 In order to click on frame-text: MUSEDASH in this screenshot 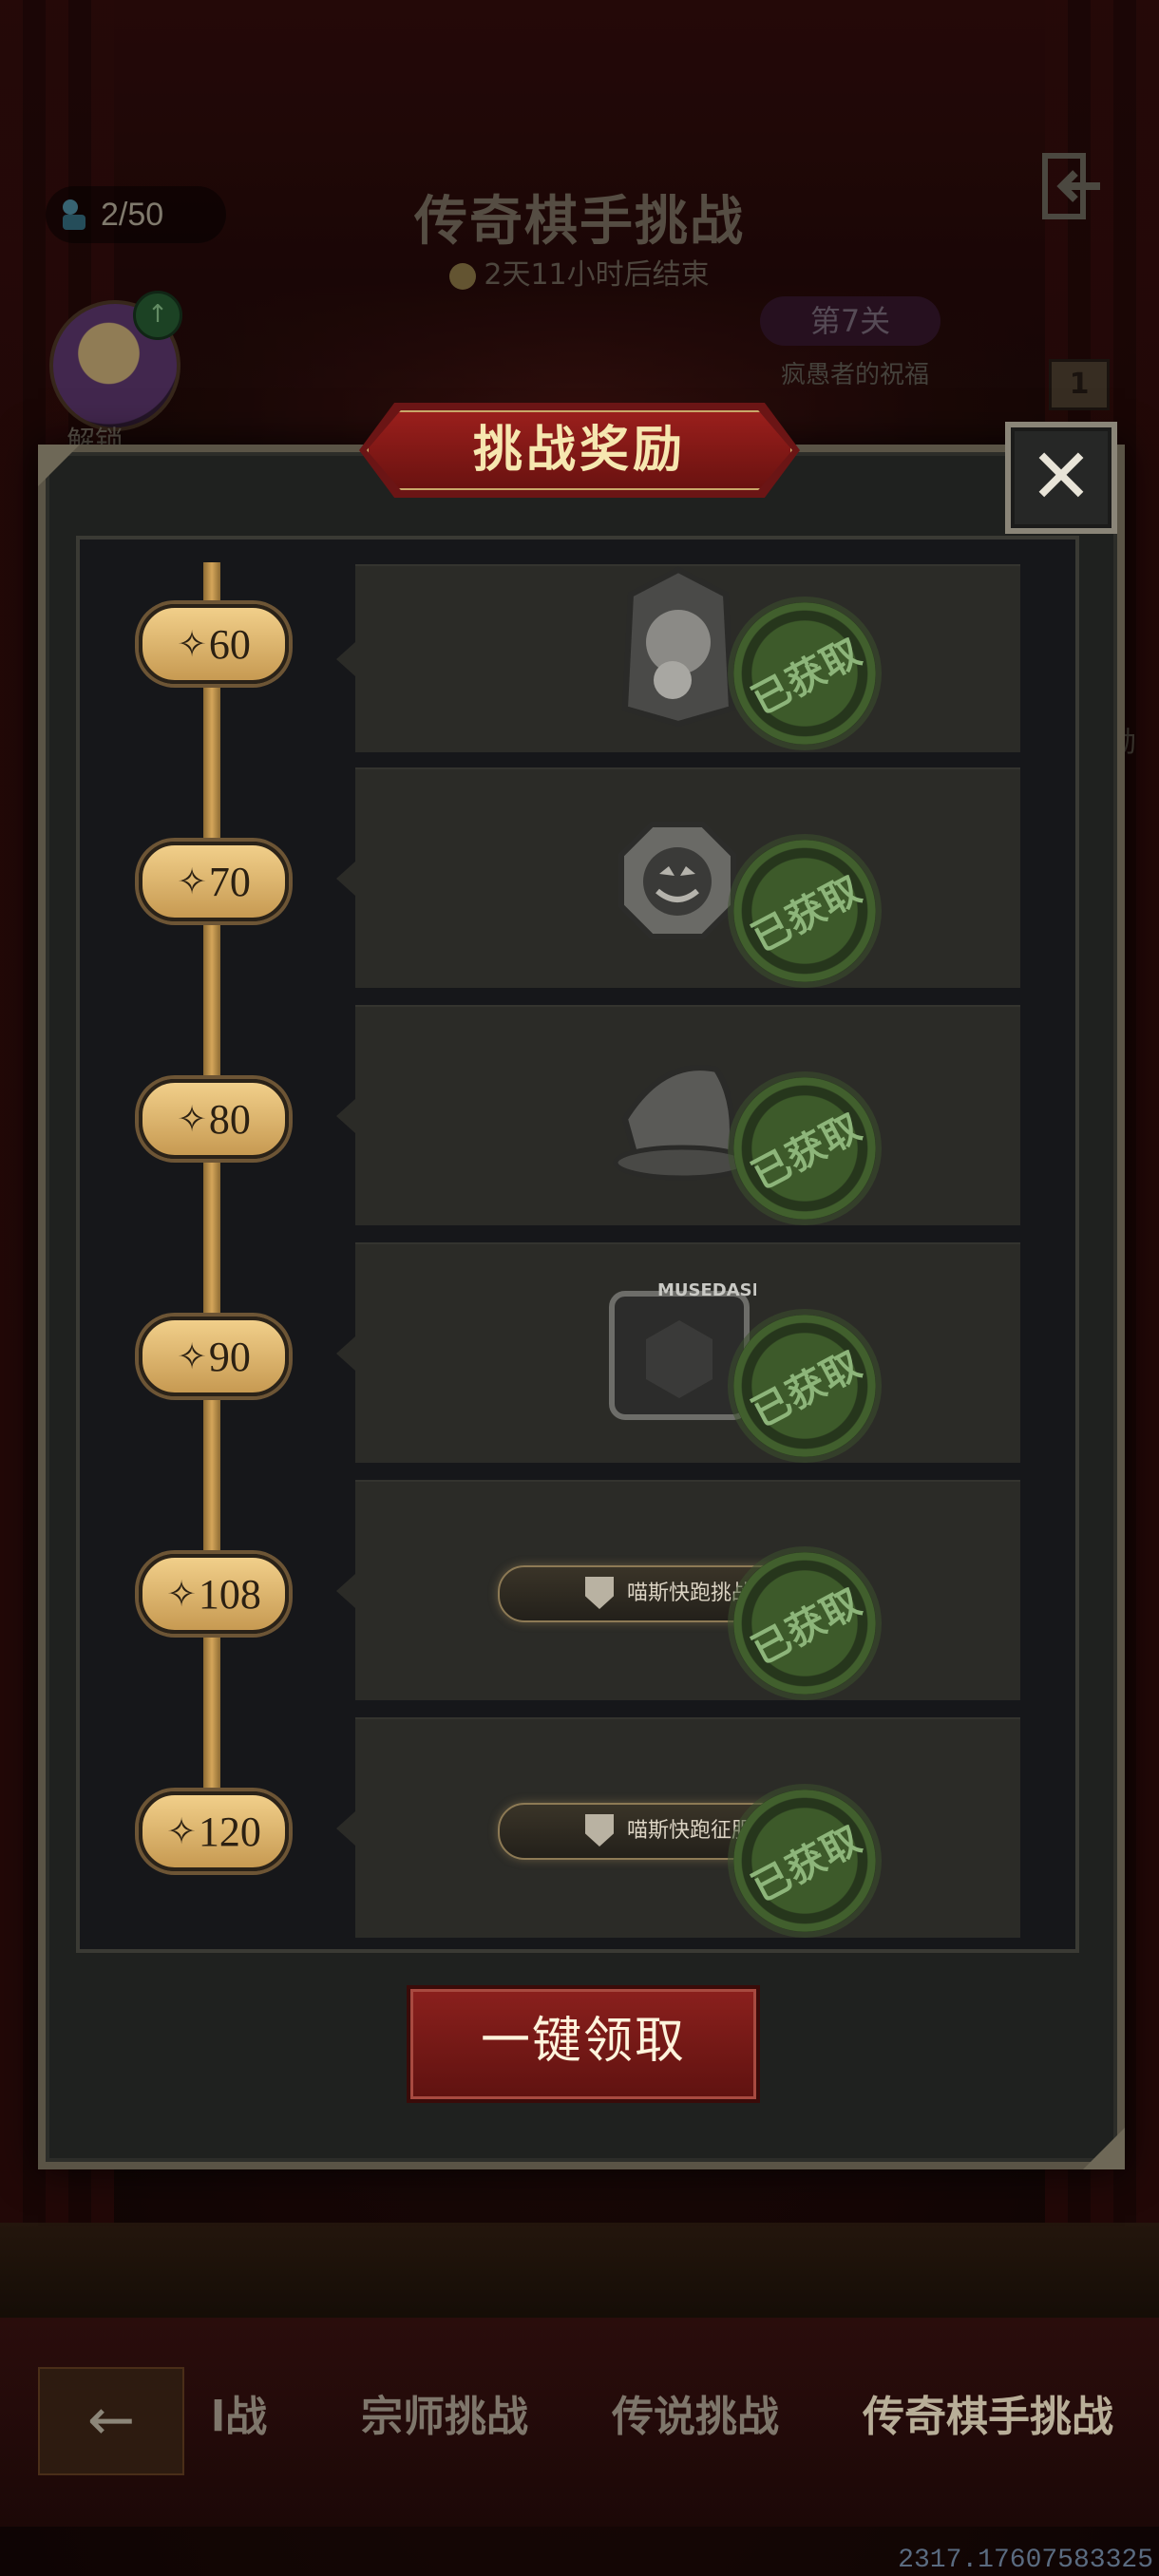, I will do `click(706, 1290)`.